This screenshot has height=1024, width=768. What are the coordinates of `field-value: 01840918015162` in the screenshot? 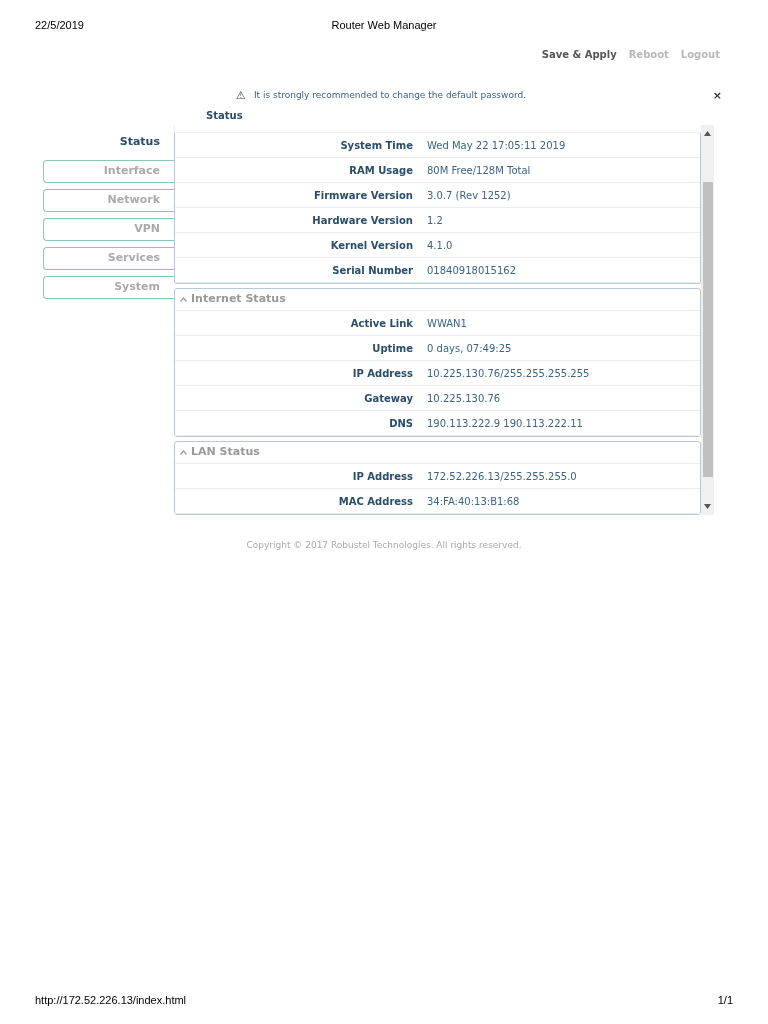 It's located at (472, 270).